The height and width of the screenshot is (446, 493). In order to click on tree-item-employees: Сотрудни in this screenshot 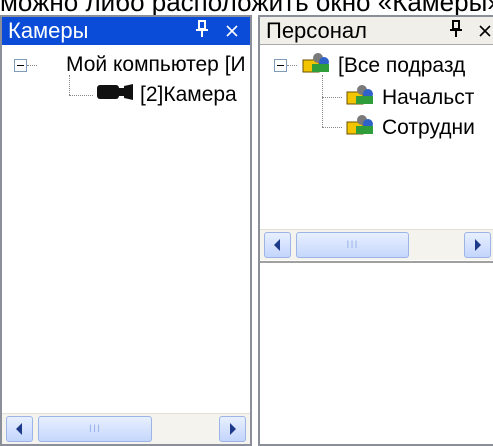, I will do `click(410, 127)`.